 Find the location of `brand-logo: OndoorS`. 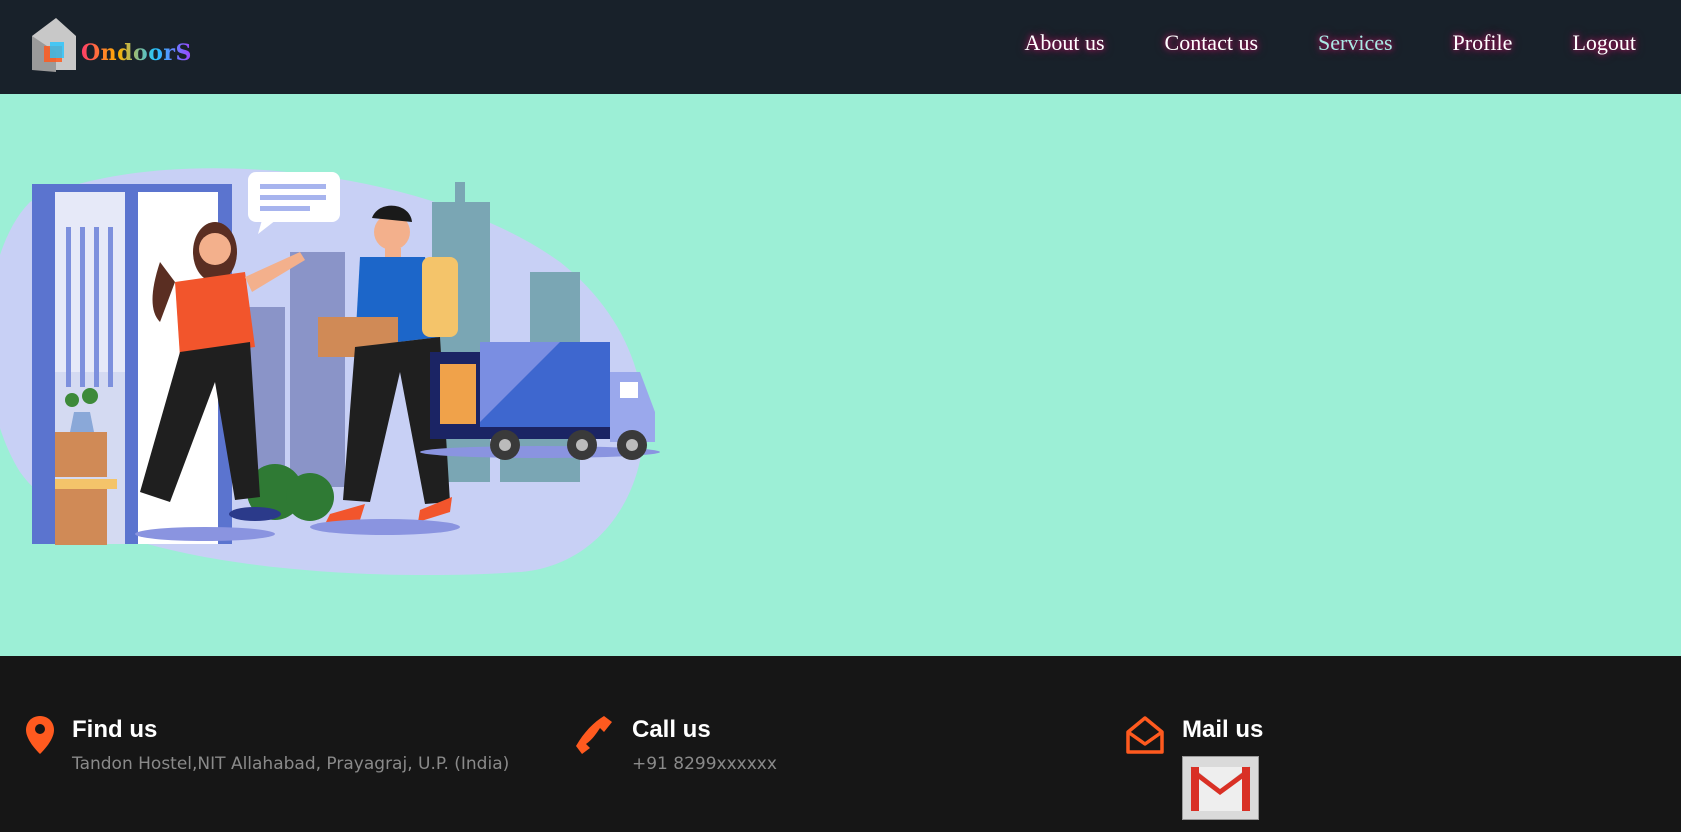

brand-logo: OndoorS is located at coordinates (109, 46).